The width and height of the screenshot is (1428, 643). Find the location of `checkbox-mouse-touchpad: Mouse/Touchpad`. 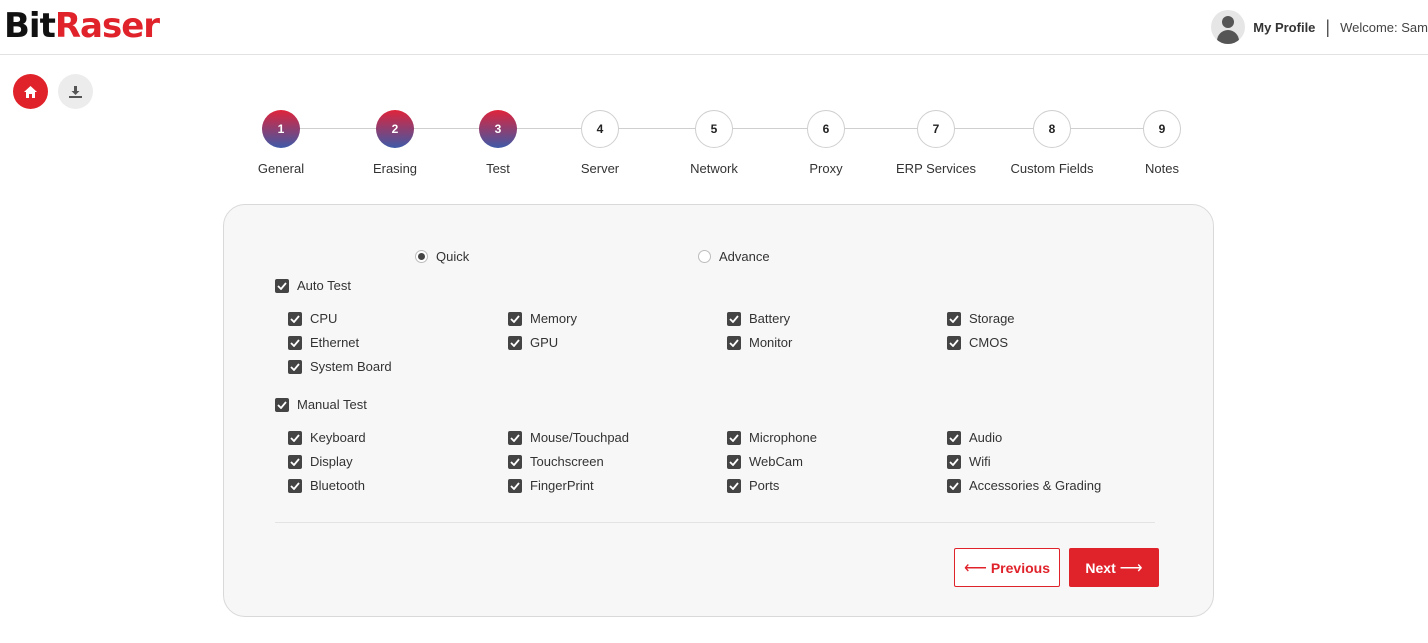

checkbox-mouse-touchpad: Mouse/Touchpad is located at coordinates (568, 437).